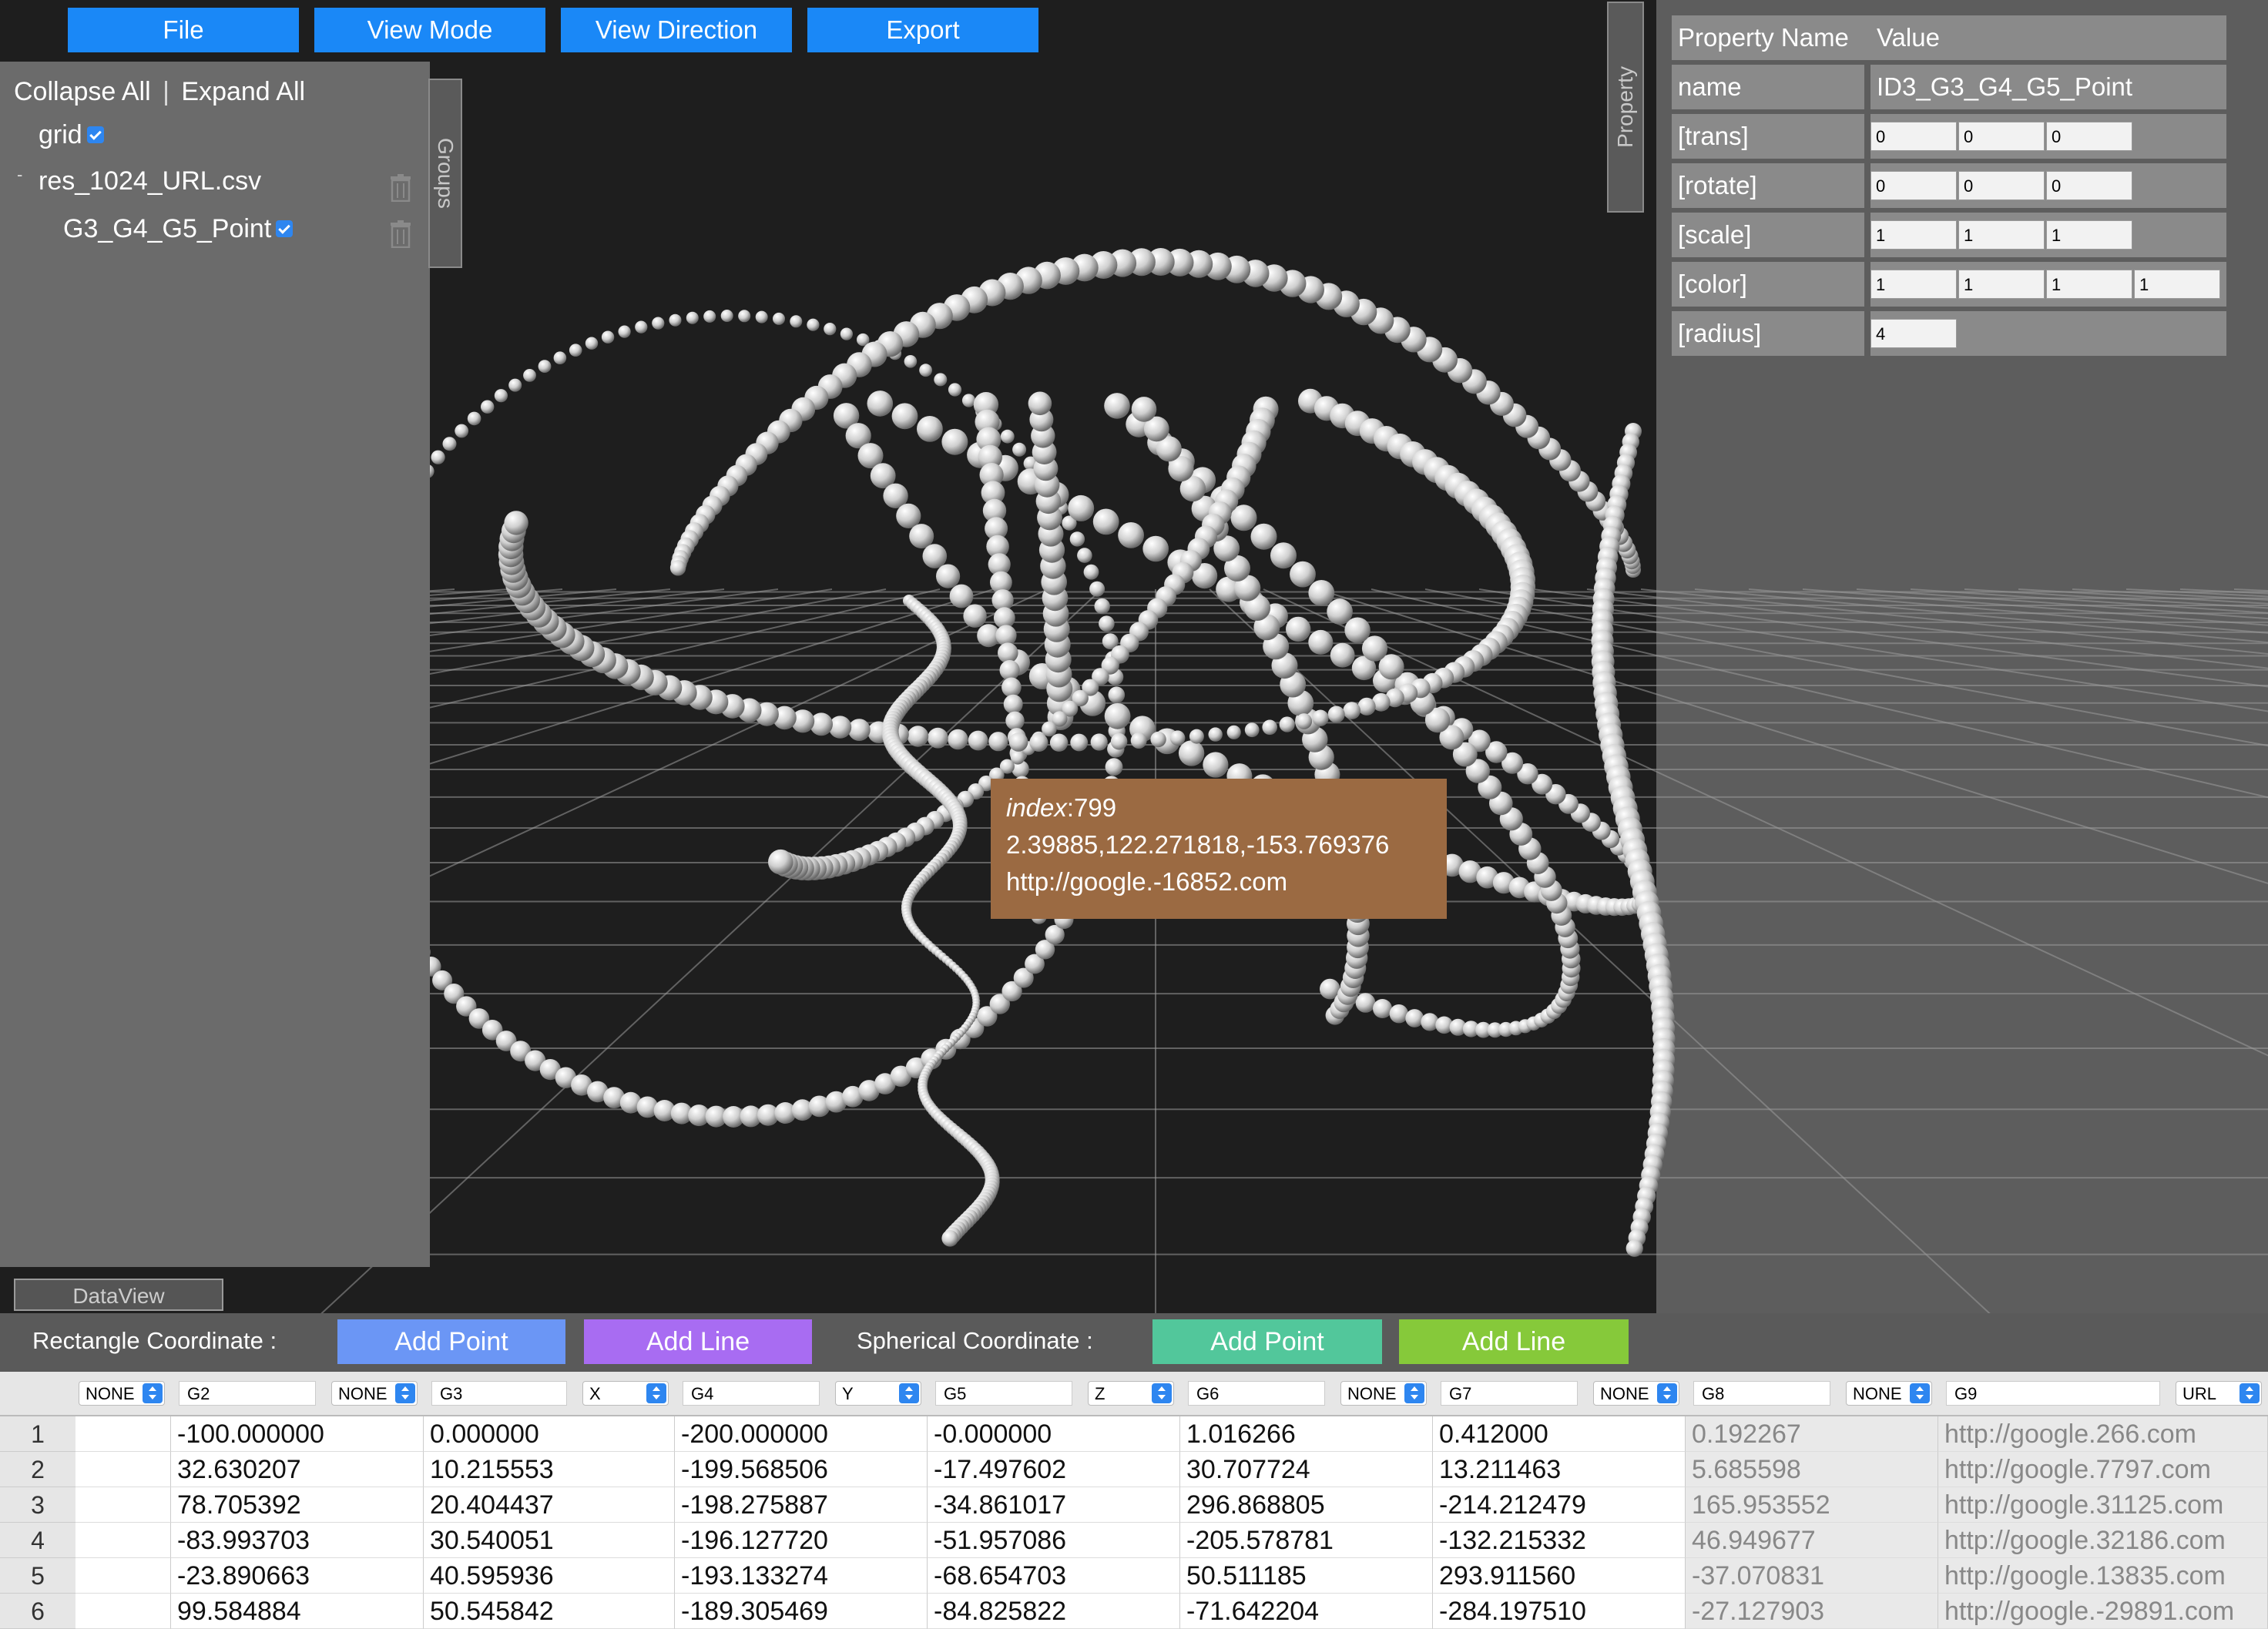  I want to click on table-cell: 5.685598, so click(1812, 1469).